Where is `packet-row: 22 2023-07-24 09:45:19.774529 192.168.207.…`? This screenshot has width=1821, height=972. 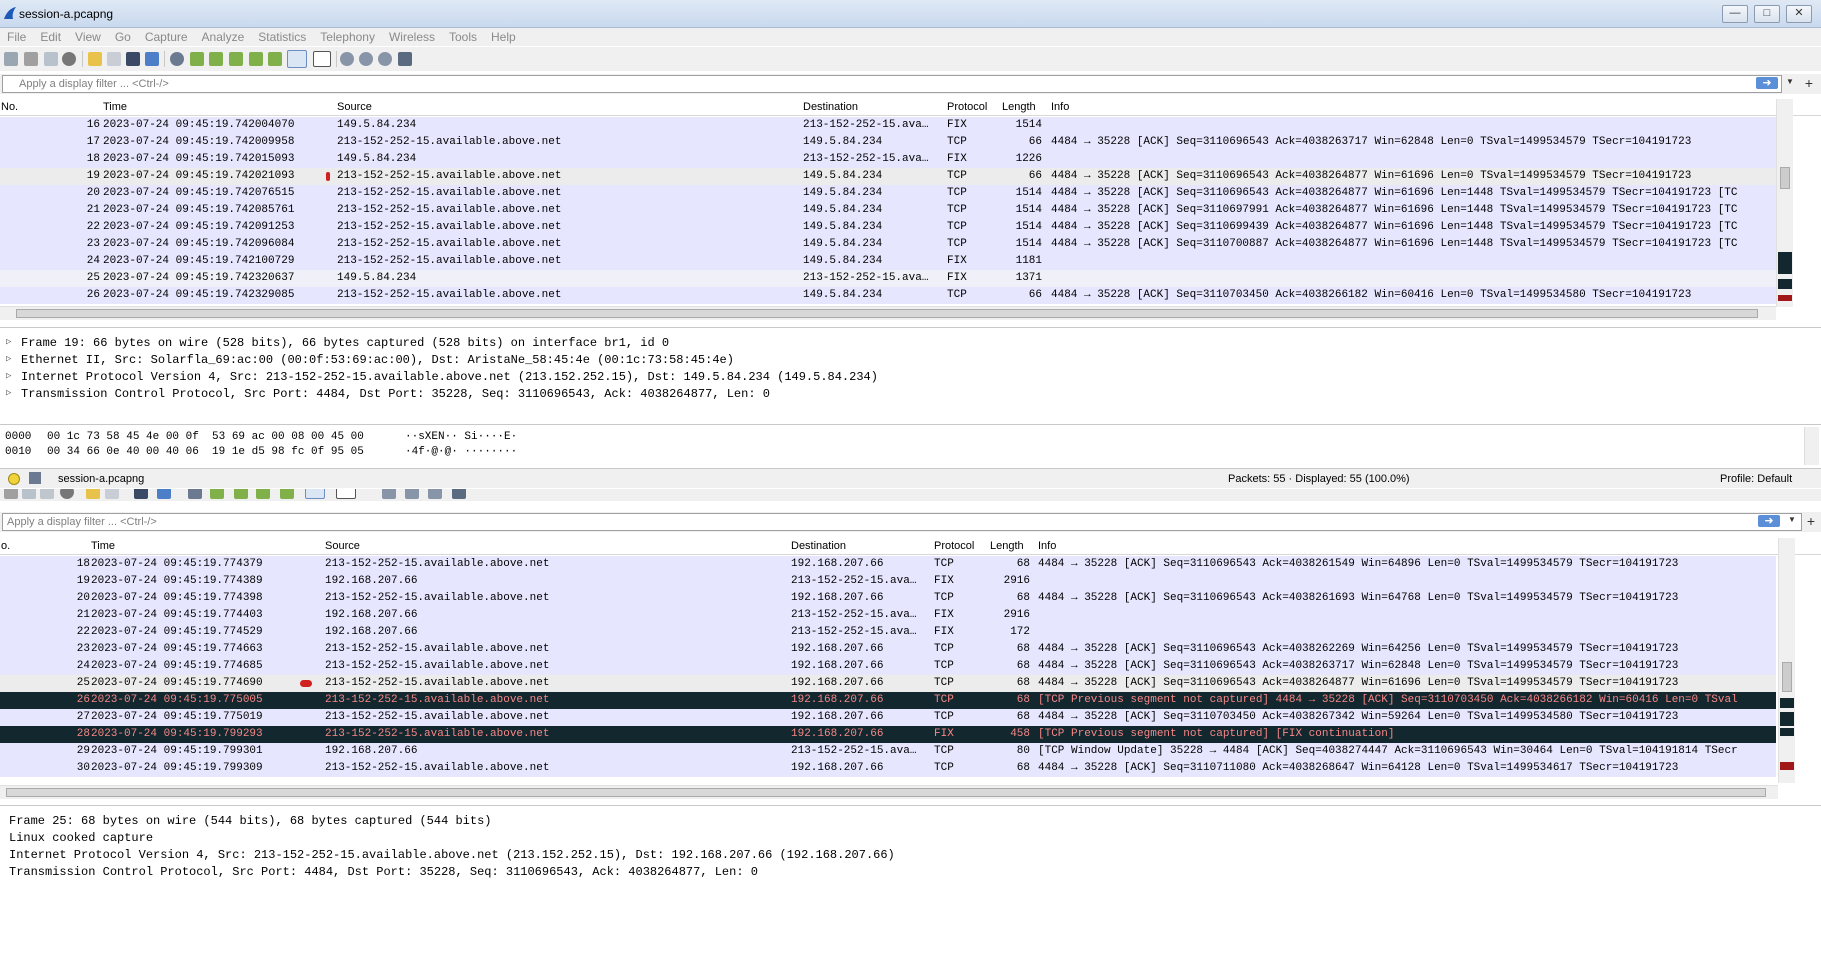 packet-row: 22 2023-07-24 09:45:19.774529 192.168.207.… is located at coordinates (888, 632).